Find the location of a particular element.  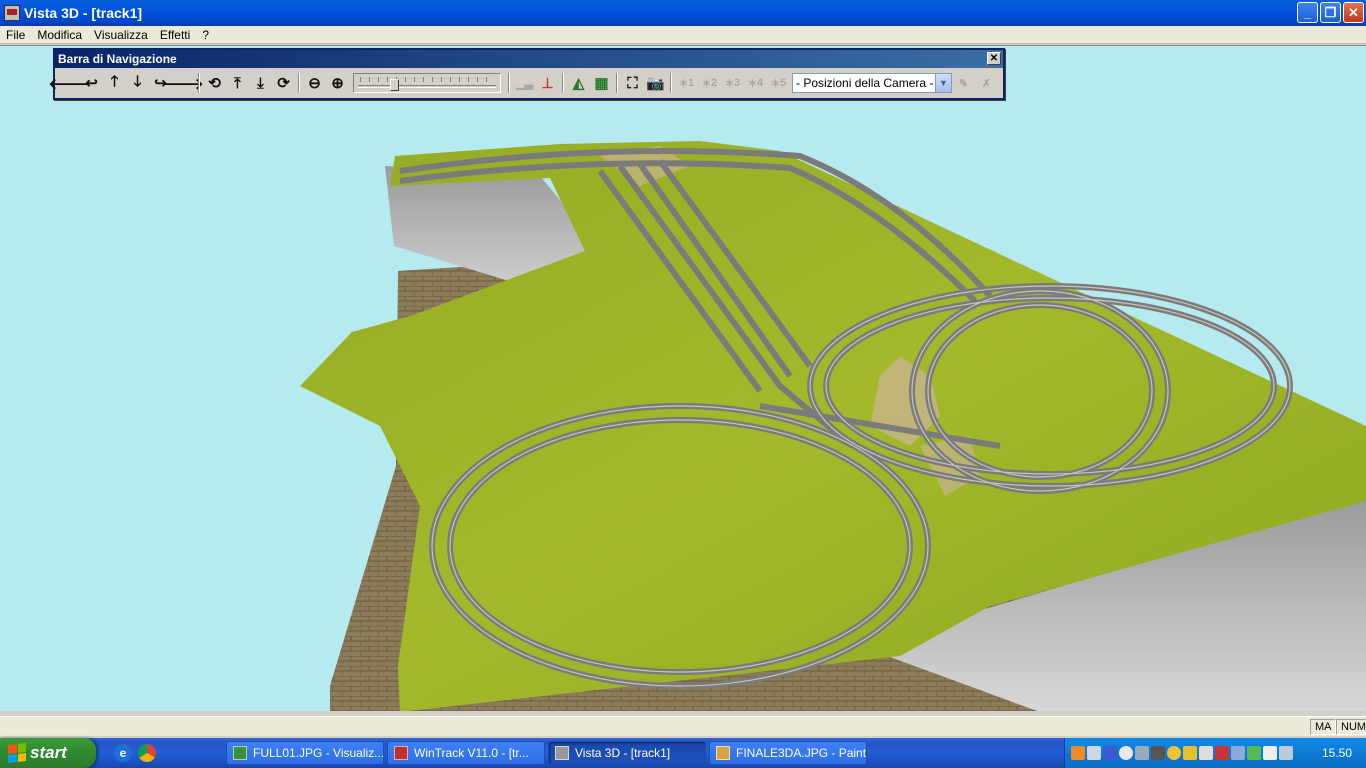

system-tray: 15.50 is located at coordinates (1215, 753).